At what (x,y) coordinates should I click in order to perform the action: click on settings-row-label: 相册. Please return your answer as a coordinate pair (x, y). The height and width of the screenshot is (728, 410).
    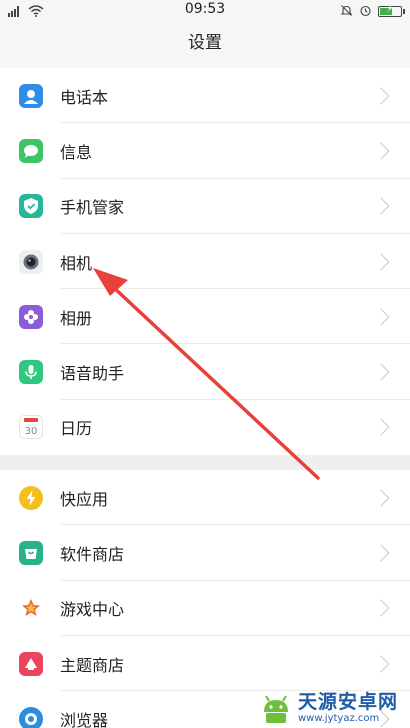
    Looking at the image, I should click on (76, 318).